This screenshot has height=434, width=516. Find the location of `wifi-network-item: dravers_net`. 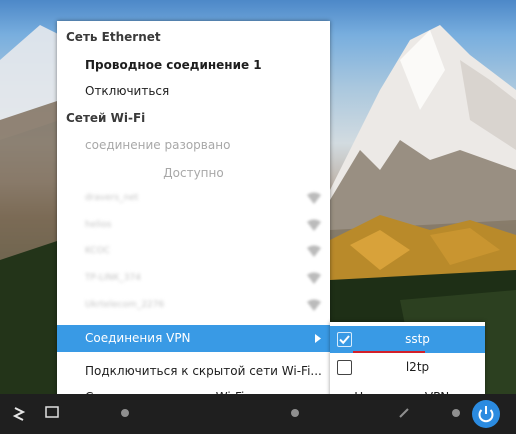

wifi-network-item: dravers_net is located at coordinates (193, 200).